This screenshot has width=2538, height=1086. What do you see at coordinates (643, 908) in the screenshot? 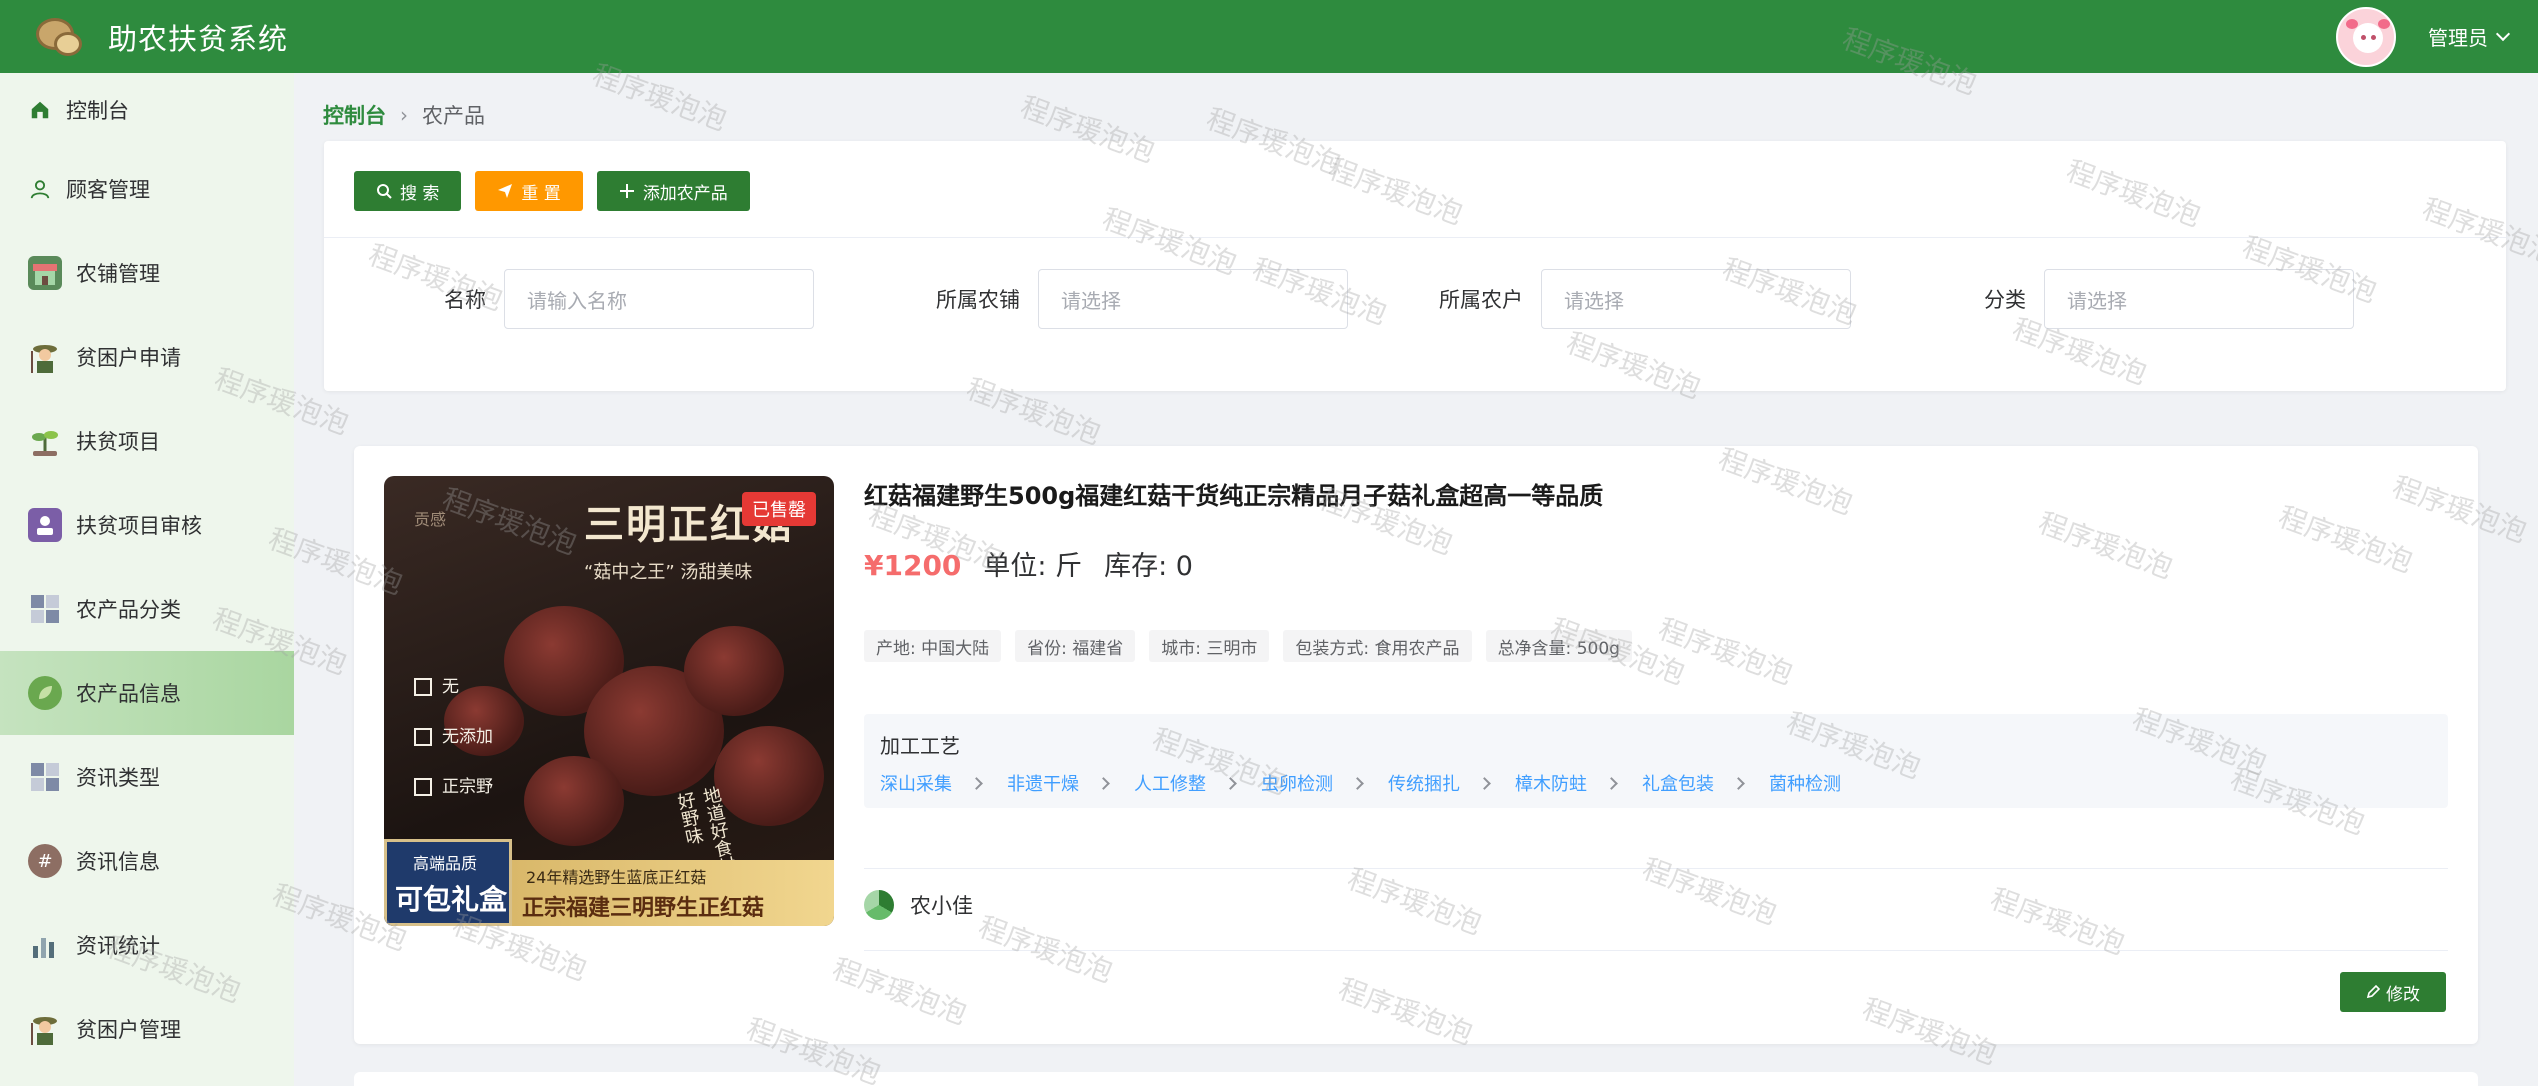
I see `image-strip-bottom: 正宗福建三明野生正红菇` at bounding box center [643, 908].